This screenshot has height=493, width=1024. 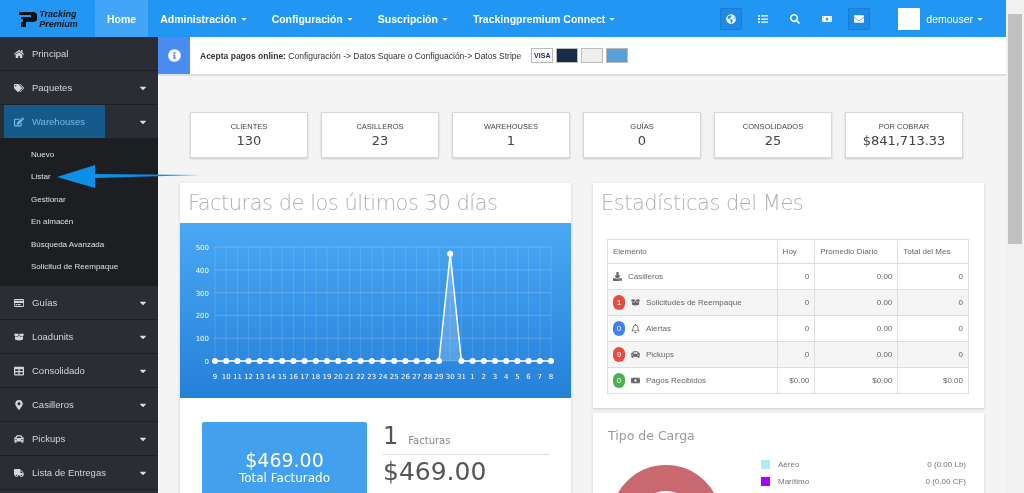 What do you see at coordinates (174, 55) in the screenshot?
I see `info-icon` at bounding box center [174, 55].